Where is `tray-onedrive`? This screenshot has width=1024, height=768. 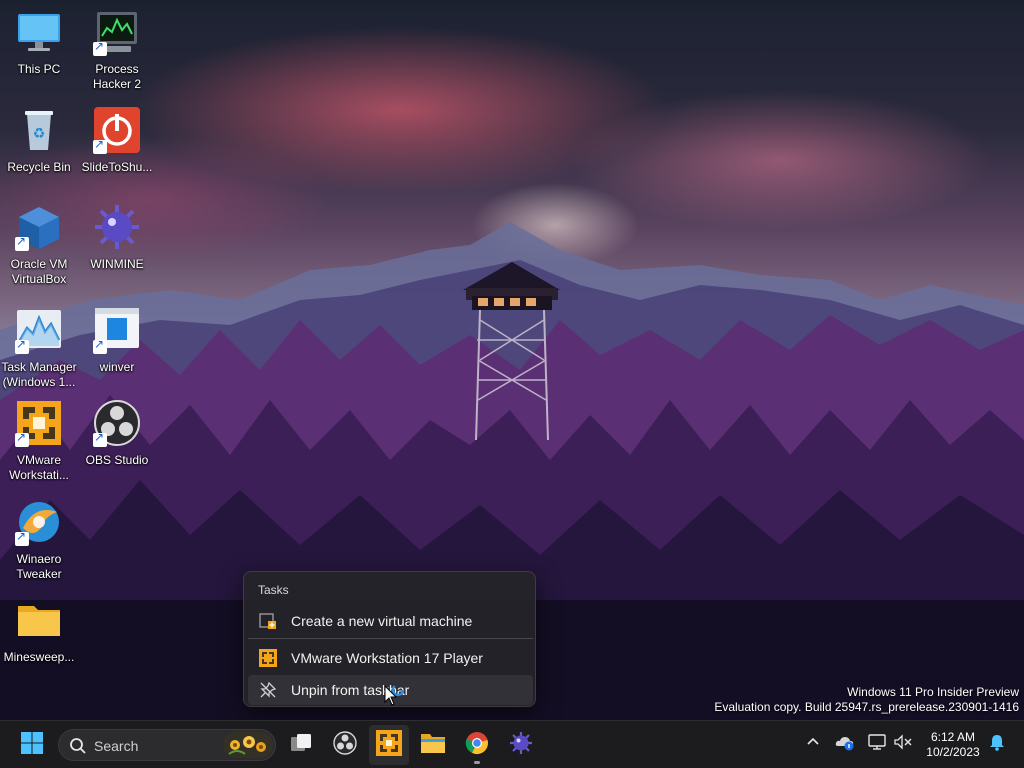
tray-onedrive is located at coordinates (845, 744).